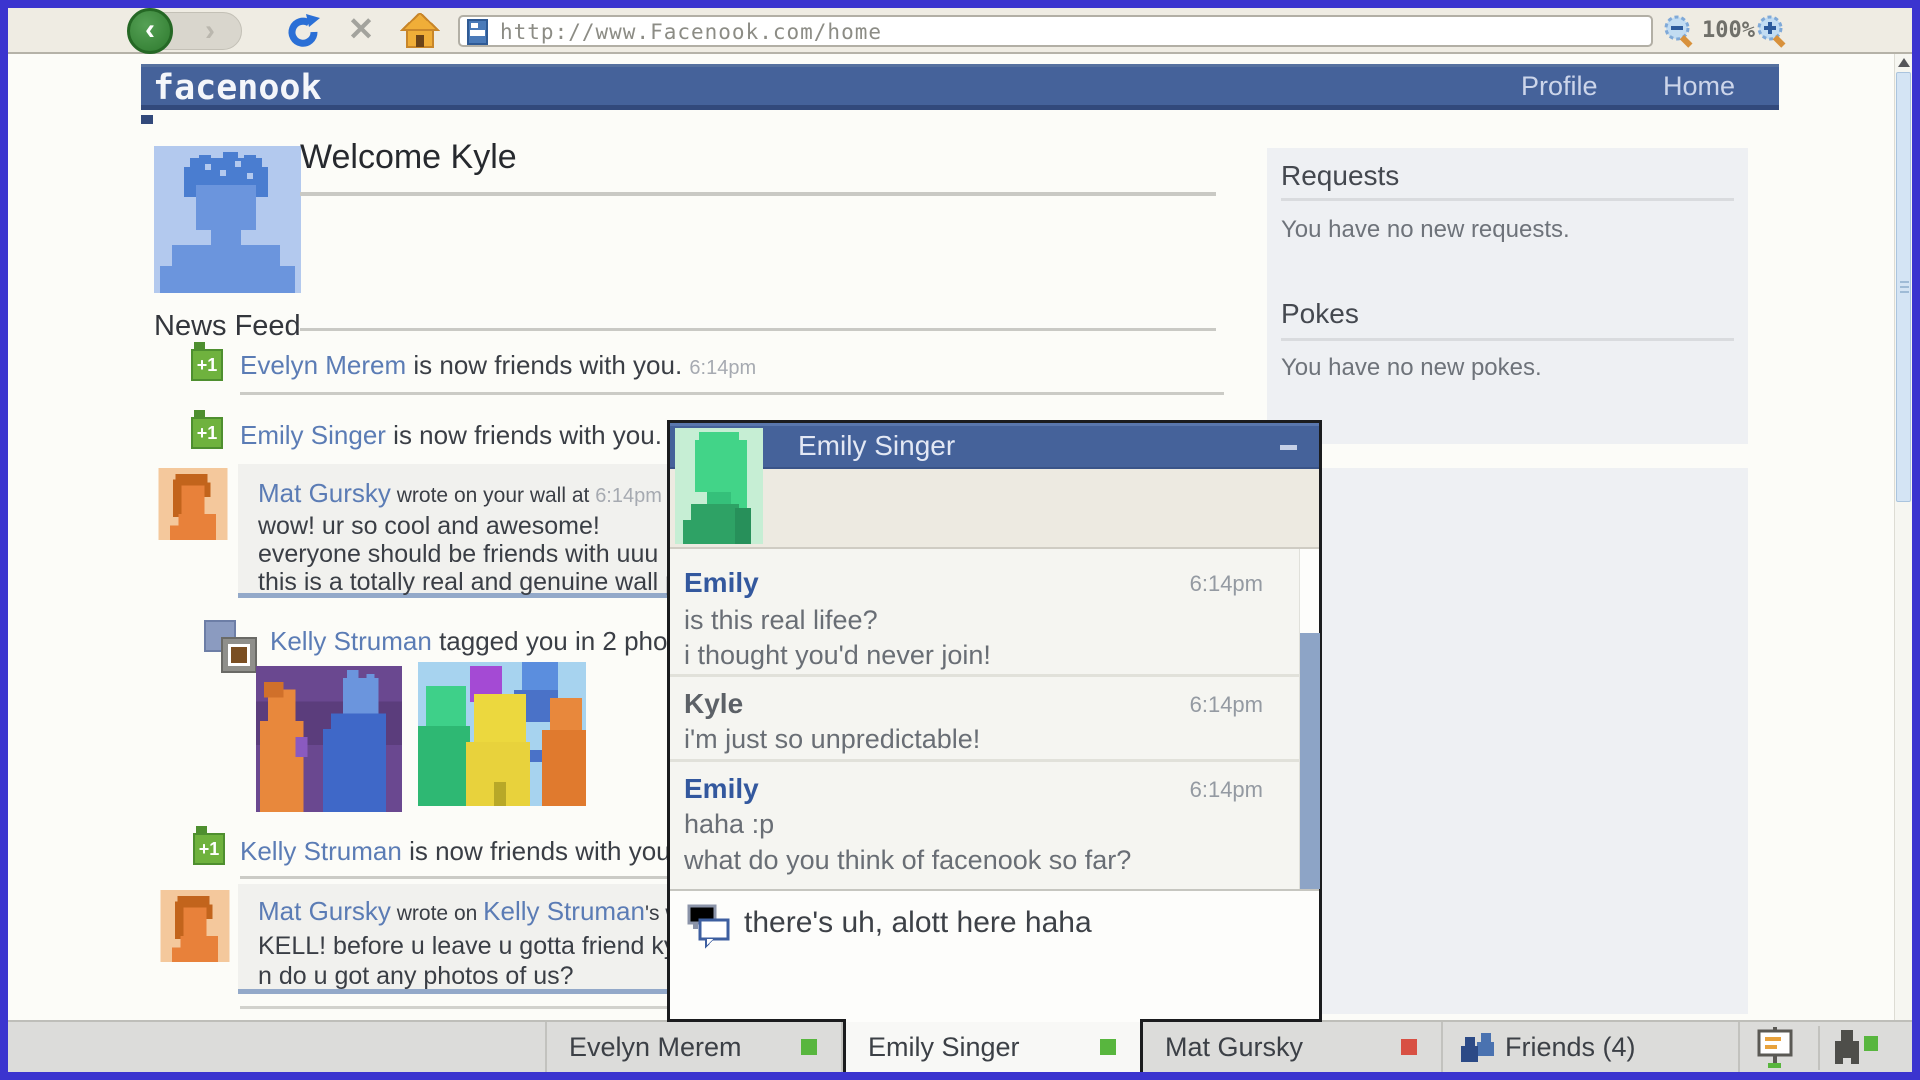  What do you see at coordinates (227, 326) in the screenshot?
I see `news-feed-title: News Feed` at bounding box center [227, 326].